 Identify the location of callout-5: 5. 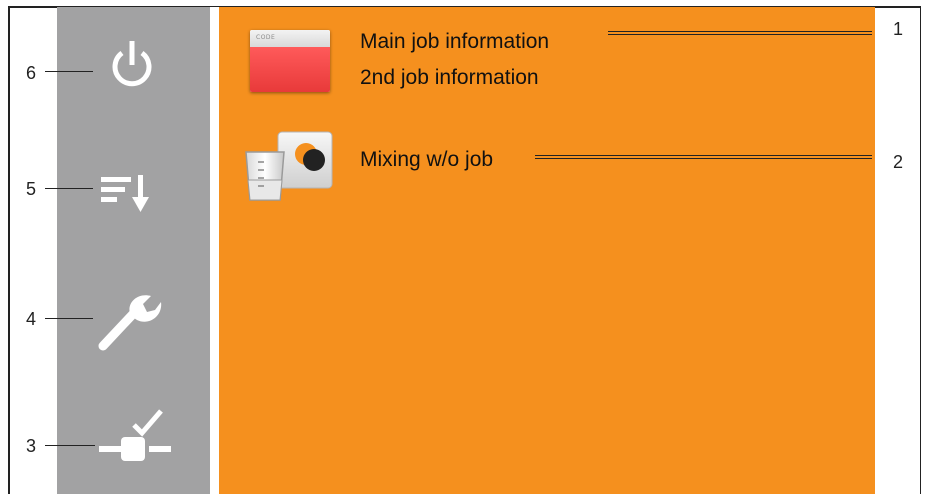
(31, 189).